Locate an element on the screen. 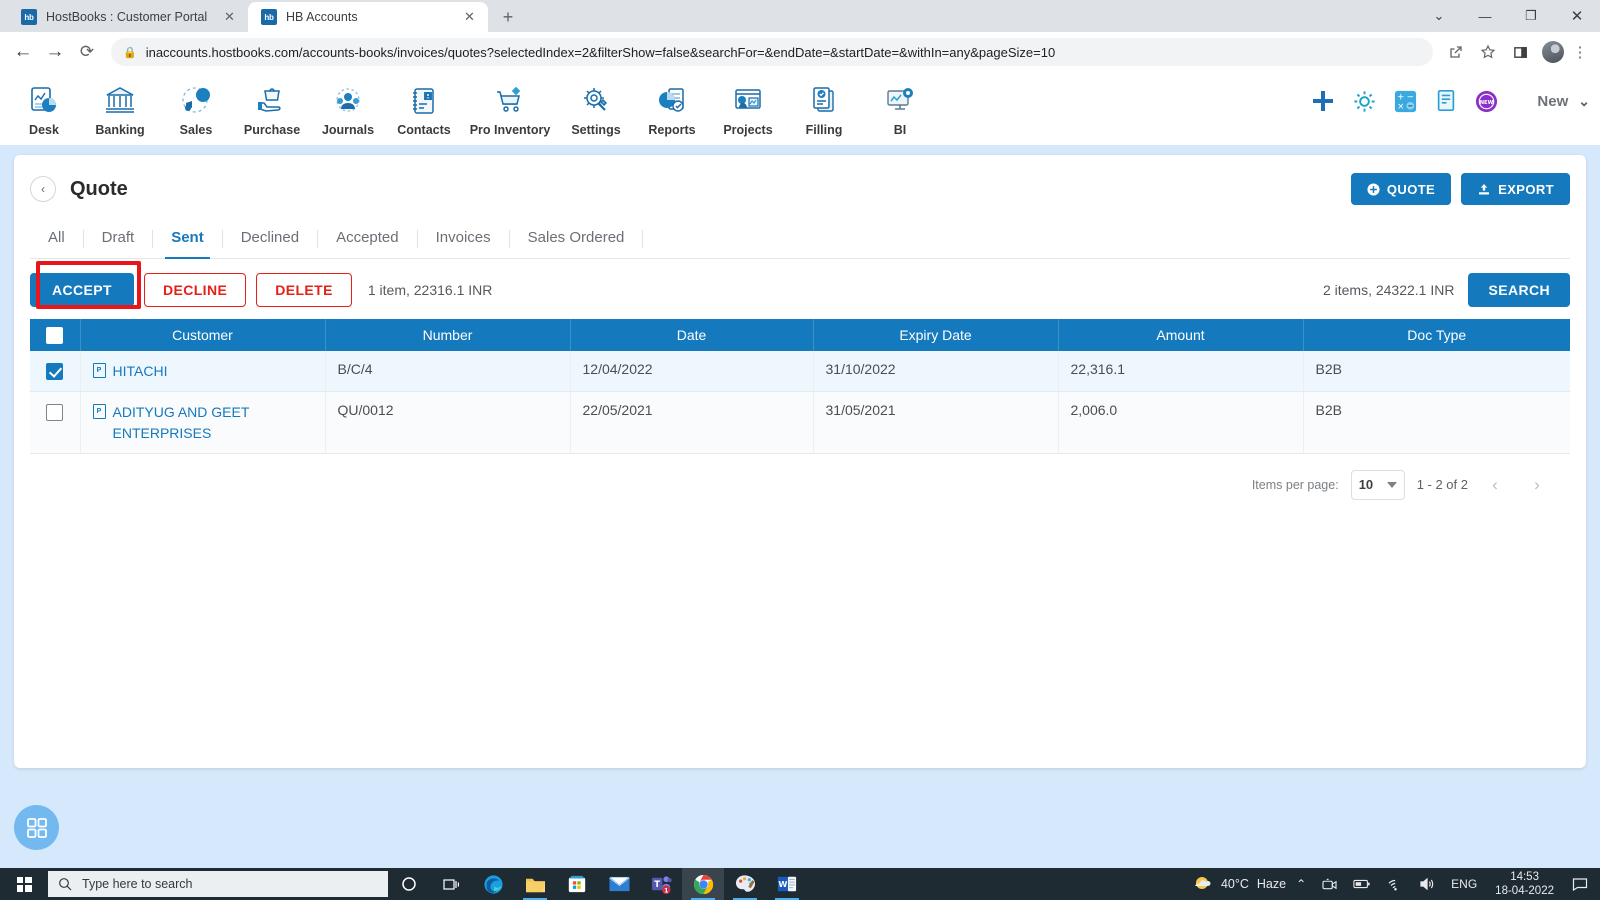 Image resolution: width=1600 pixels, height=900 pixels. back-icon: ← is located at coordinates (23, 52).